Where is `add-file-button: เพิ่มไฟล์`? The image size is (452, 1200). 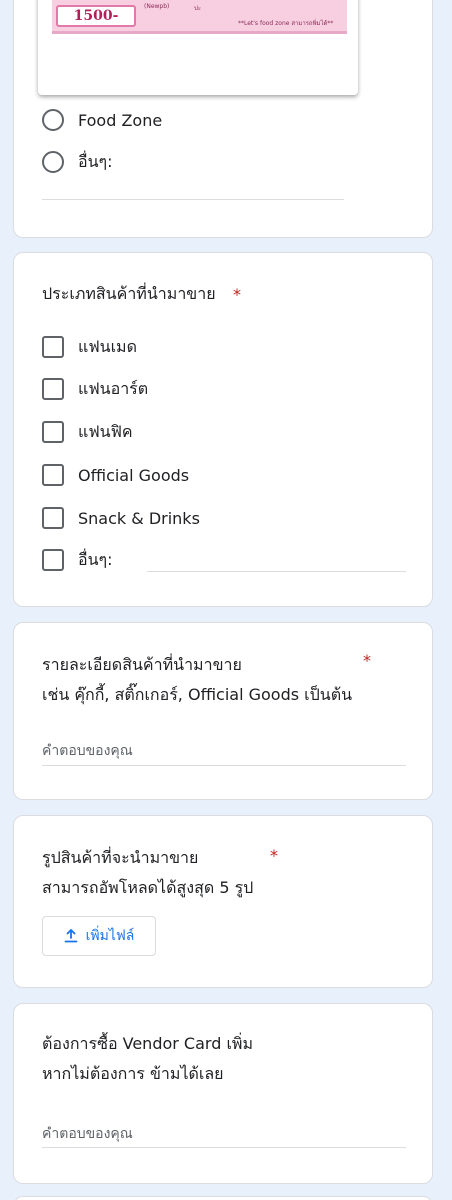 add-file-button: เพิ่มไฟล์ is located at coordinates (99, 936).